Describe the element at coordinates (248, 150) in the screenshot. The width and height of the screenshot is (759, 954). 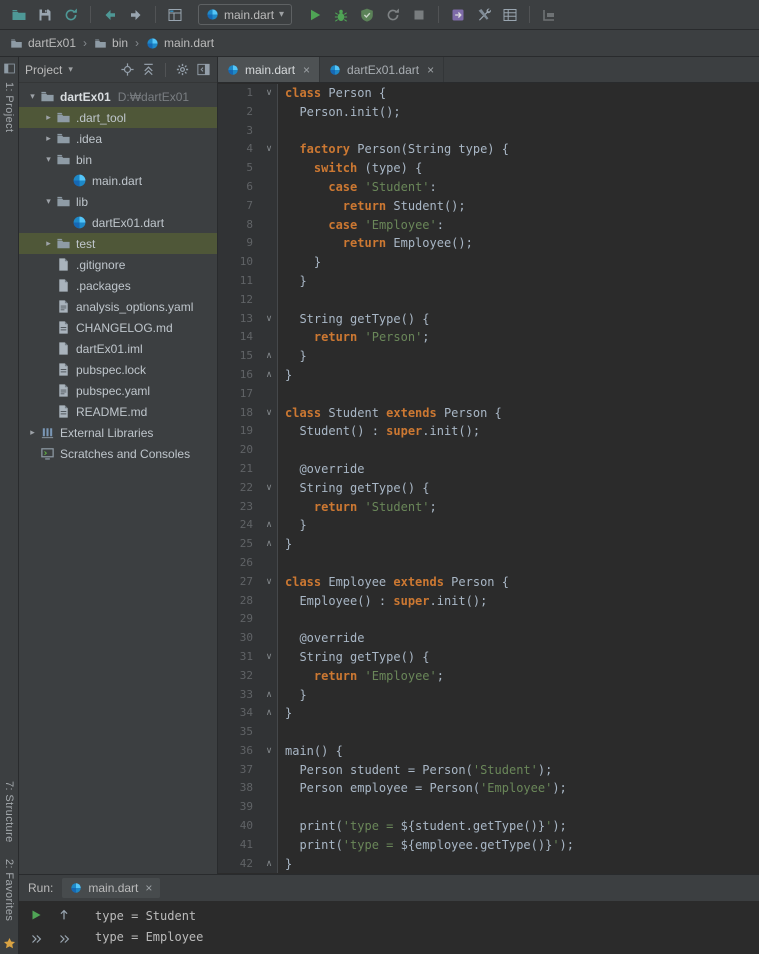
I see `gutter: 4 ∨` at that location.